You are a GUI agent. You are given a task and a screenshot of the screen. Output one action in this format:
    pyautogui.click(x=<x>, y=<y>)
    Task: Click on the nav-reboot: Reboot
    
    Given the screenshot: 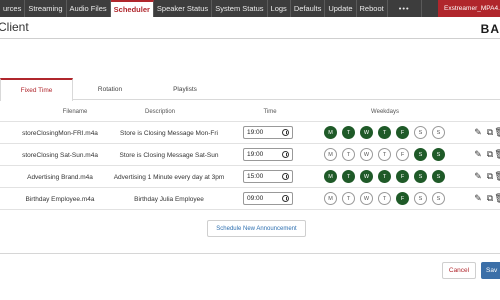 What is the action you would take?
    pyautogui.click(x=372, y=8)
    